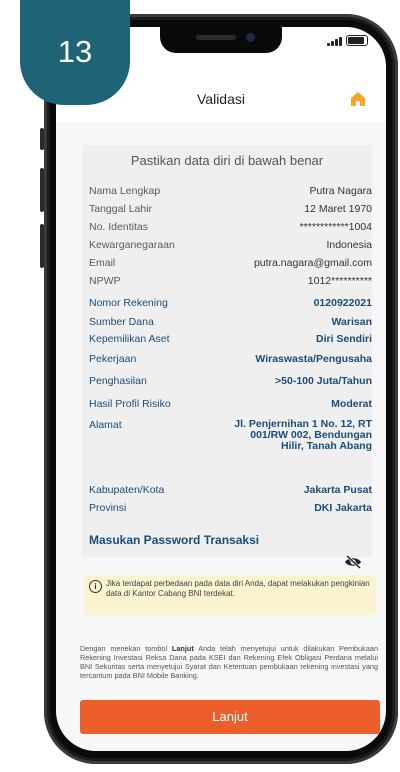 The image size is (400, 772). Describe the element at coordinates (312, 263) in the screenshot. I see `row-value: putra.nagara@gmail.com` at that location.